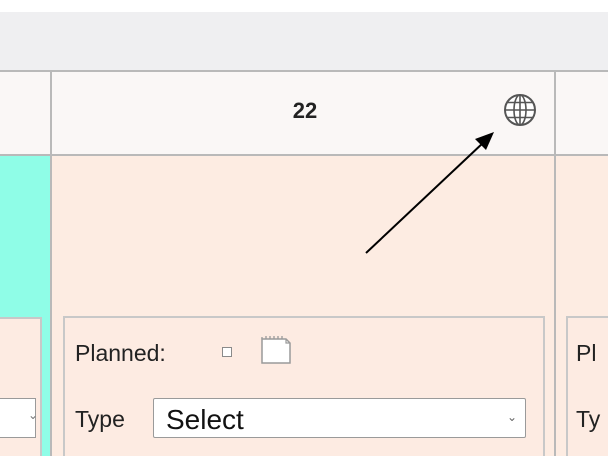 The image size is (608, 456). Describe the element at coordinates (304, 41) in the screenshot. I see `top-band` at that location.